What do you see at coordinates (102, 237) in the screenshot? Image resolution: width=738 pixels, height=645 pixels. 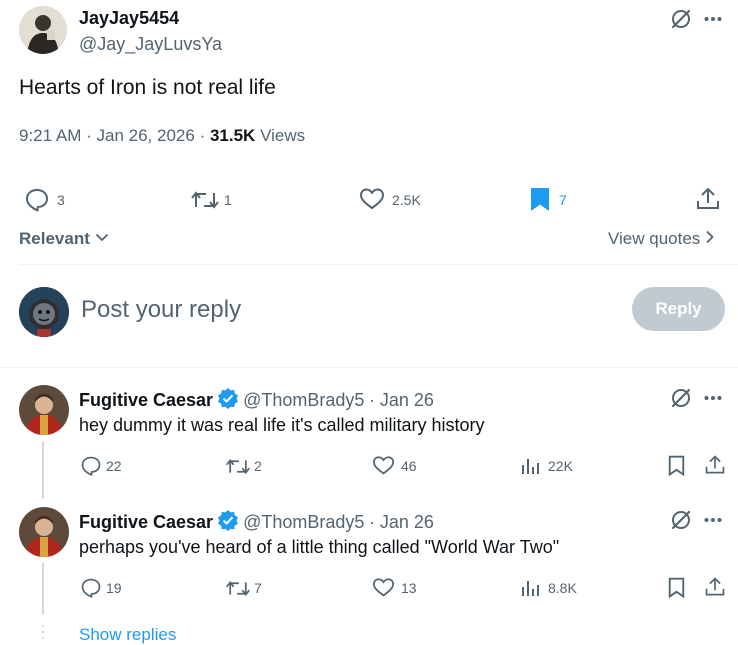 I see `chevron-down-icon` at bounding box center [102, 237].